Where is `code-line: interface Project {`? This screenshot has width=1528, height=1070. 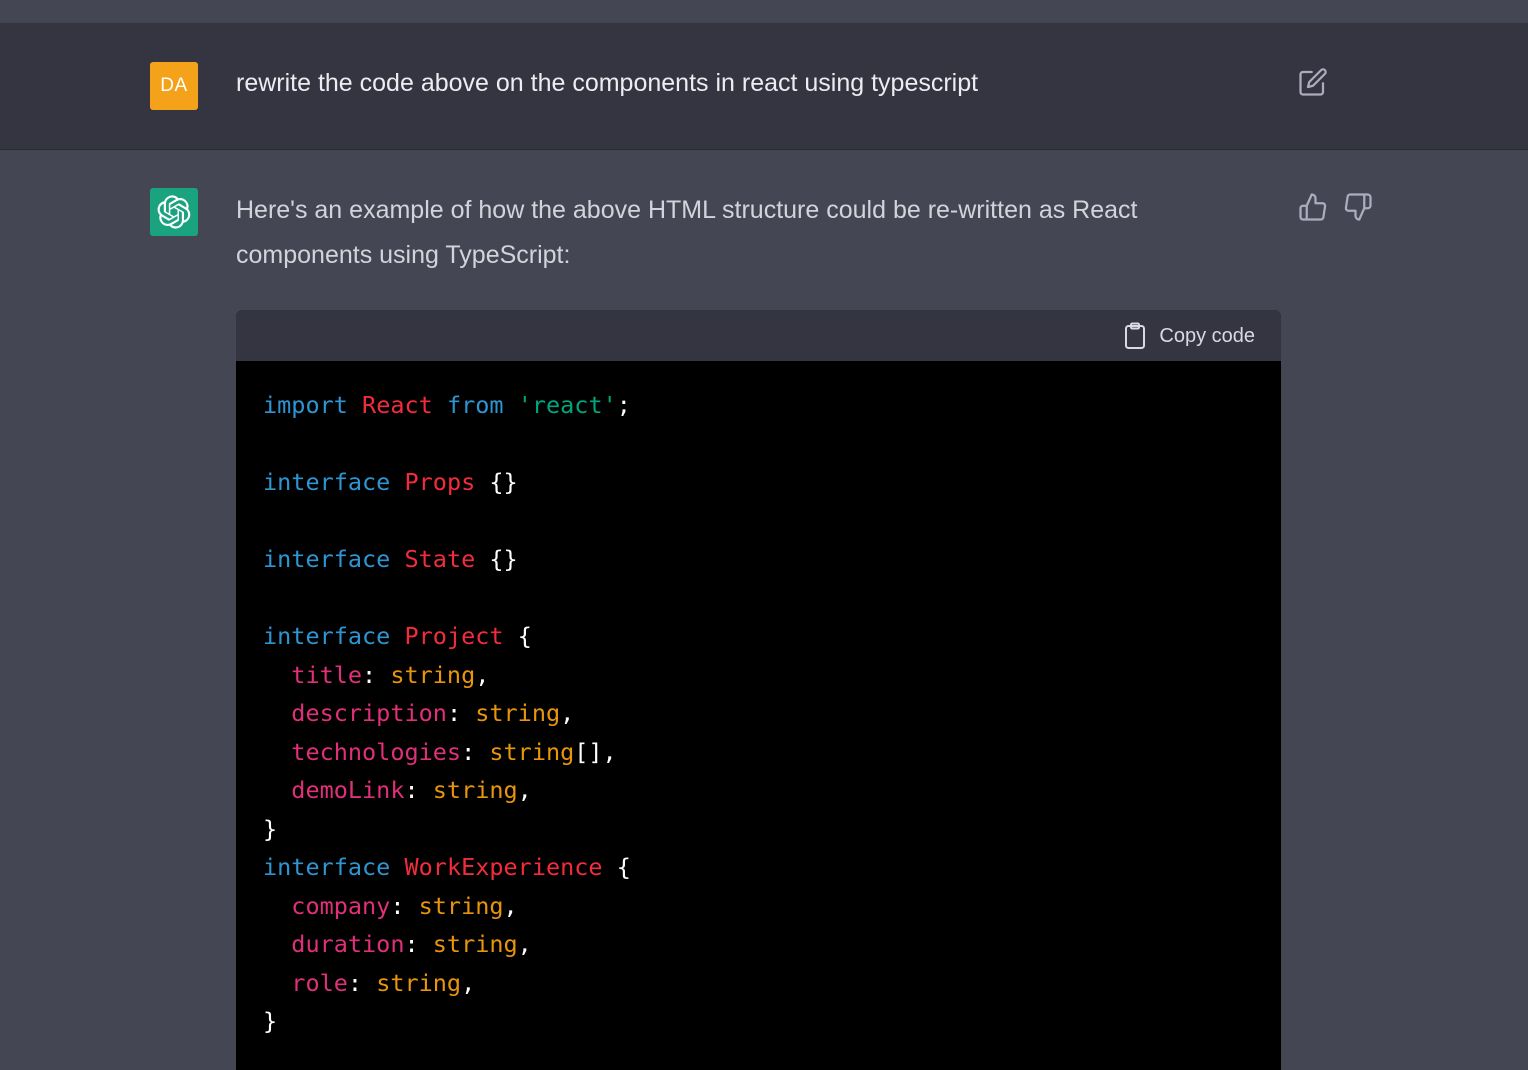 code-line: interface Project { is located at coordinates (447, 636).